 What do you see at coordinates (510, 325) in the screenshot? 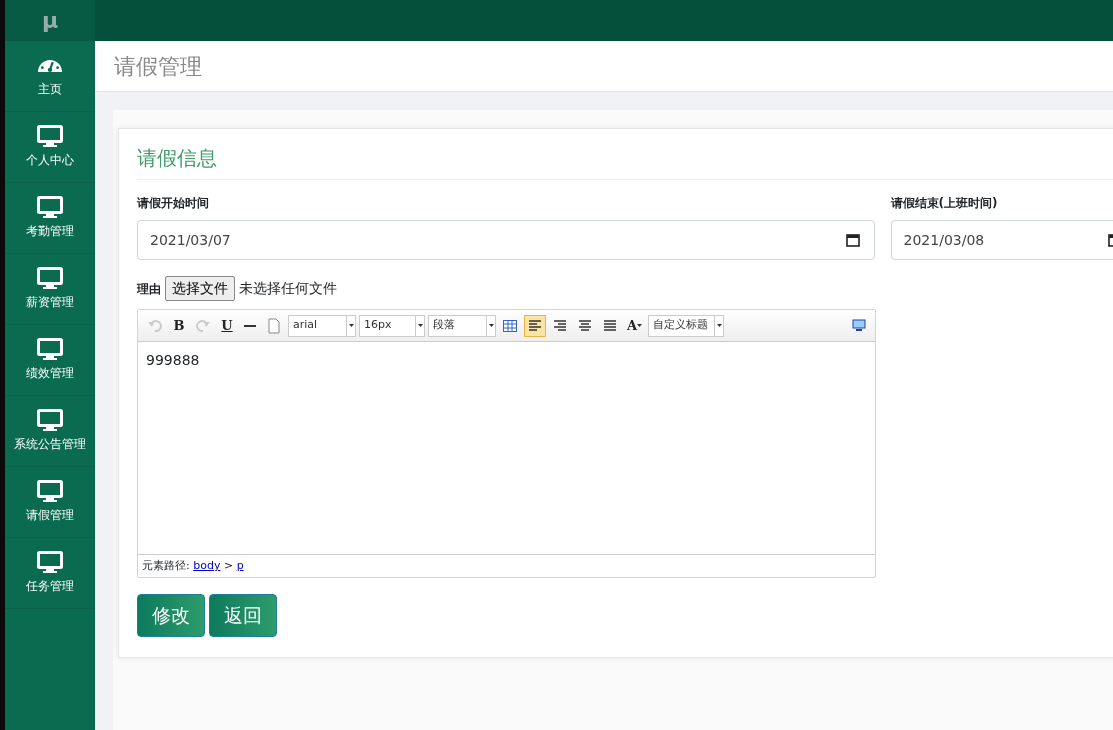
I see `table-icon` at bounding box center [510, 325].